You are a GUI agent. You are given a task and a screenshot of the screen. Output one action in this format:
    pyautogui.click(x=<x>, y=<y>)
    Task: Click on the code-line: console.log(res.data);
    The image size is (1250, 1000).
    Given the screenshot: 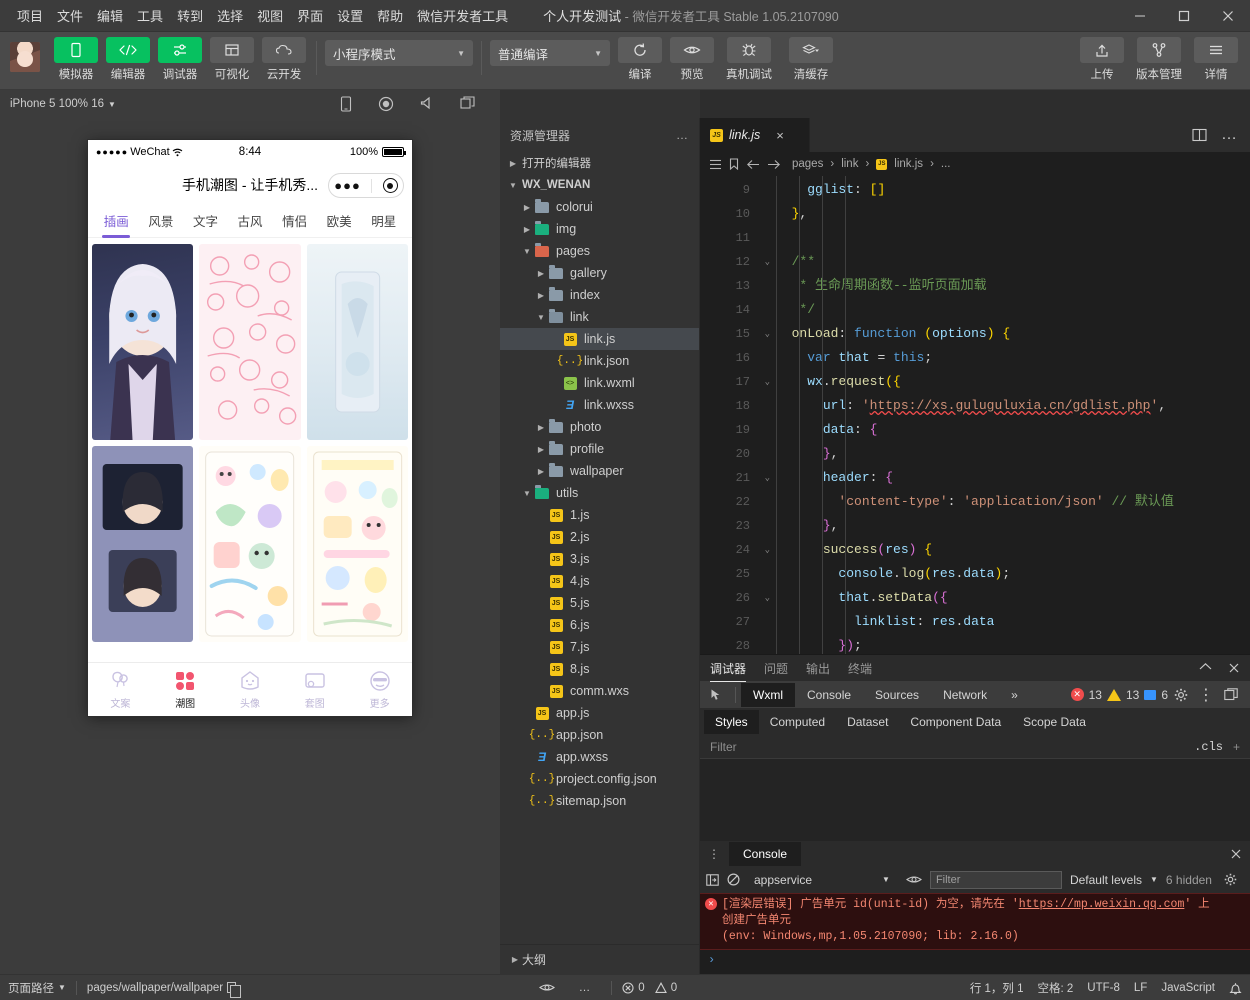 What is the action you would take?
    pyautogui.click(x=1003, y=574)
    